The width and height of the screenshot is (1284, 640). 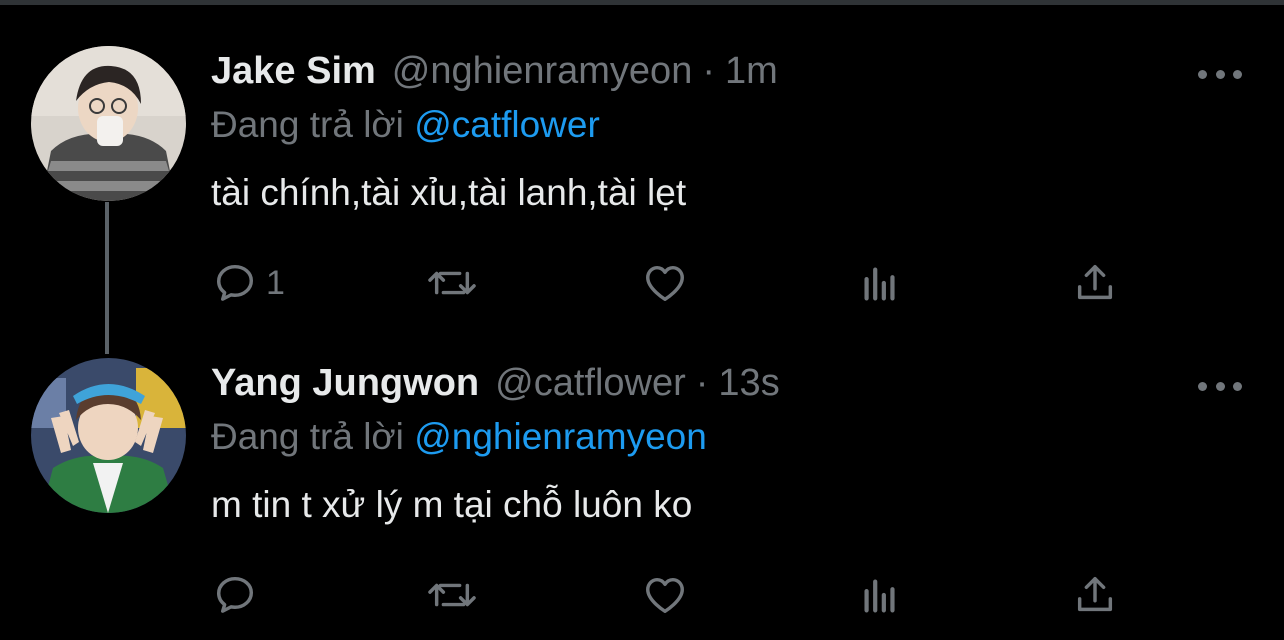 I want to click on action-bar, so click(x=642, y=595).